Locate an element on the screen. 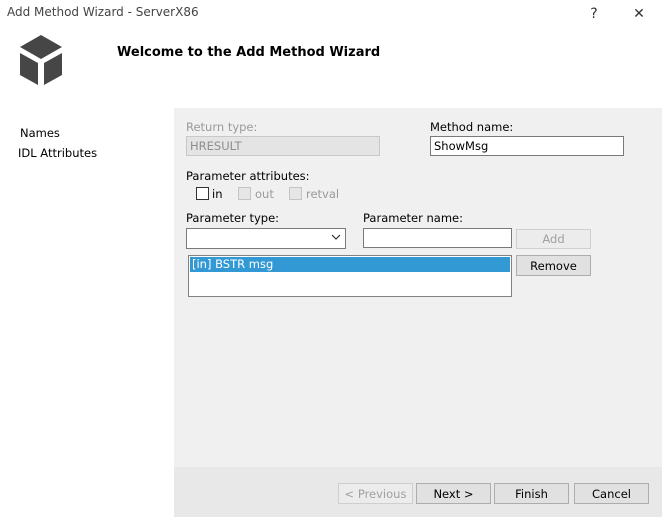 The height and width of the screenshot is (517, 662). close-button: ✕ is located at coordinates (639, 14).